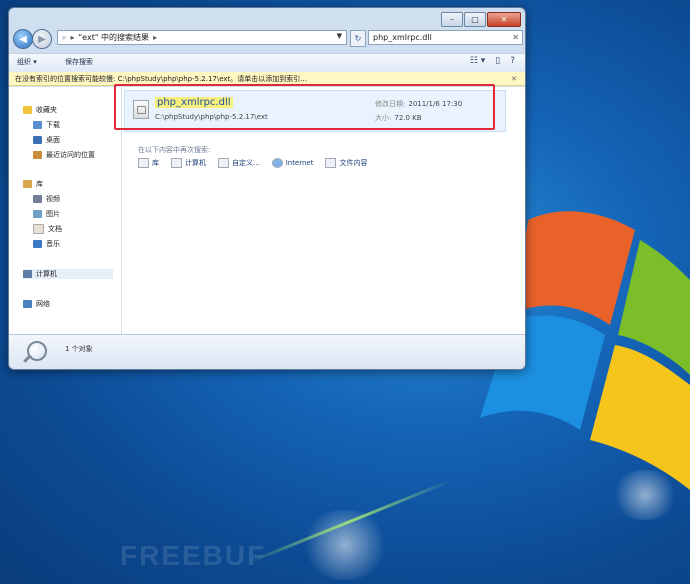 Image resolution: width=690 pixels, height=584 pixels. What do you see at coordinates (292, 163) in the screenshot?
I see `search-again-internet: Internet` at bounding box center [292, 163].